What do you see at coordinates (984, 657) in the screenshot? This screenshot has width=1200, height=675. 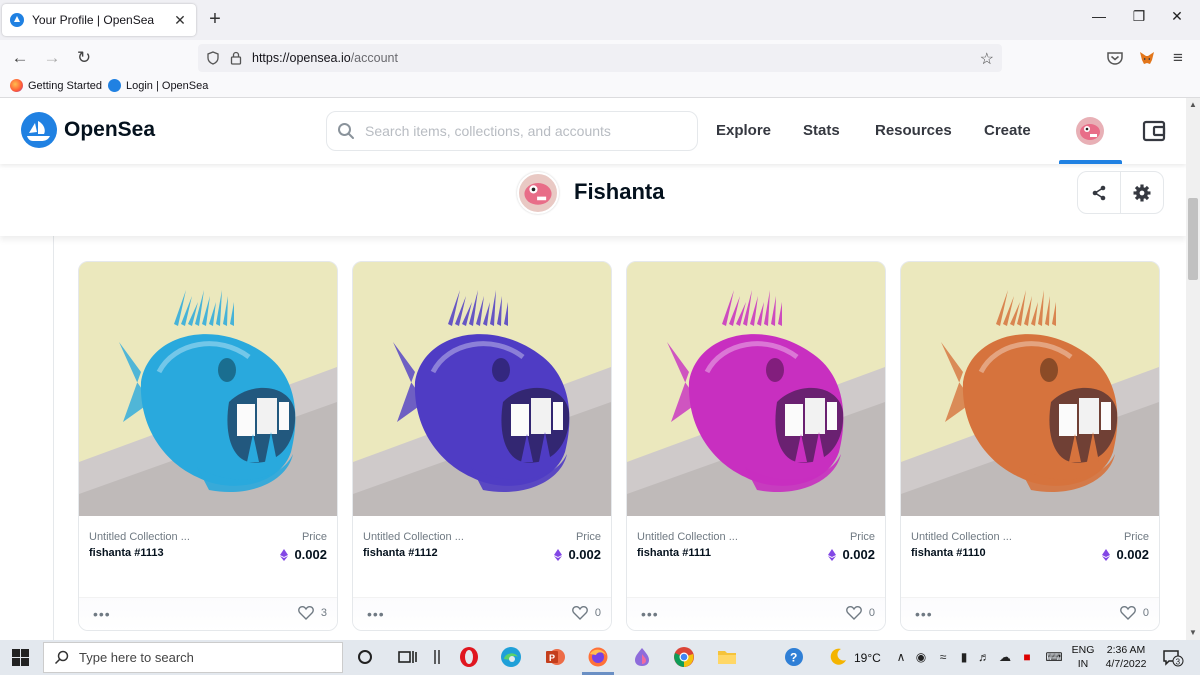 I see `volume-icon: ♬` at bounding box center [984, 657].